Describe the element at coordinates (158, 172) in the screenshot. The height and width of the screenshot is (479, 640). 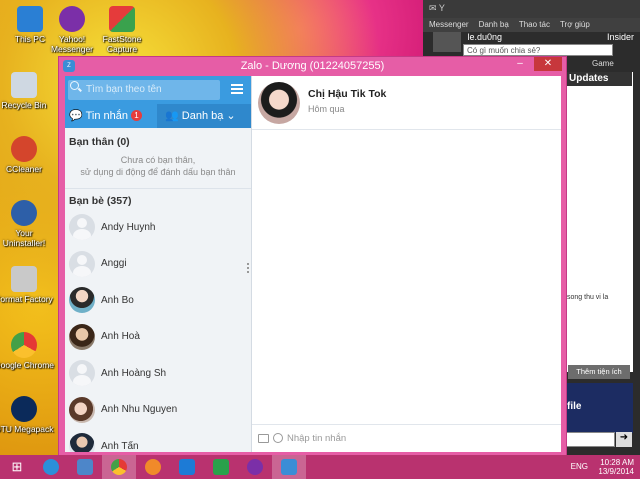
I see `empty-text-line: sử dụng di động để đánh dấu bạn thân` at that location.